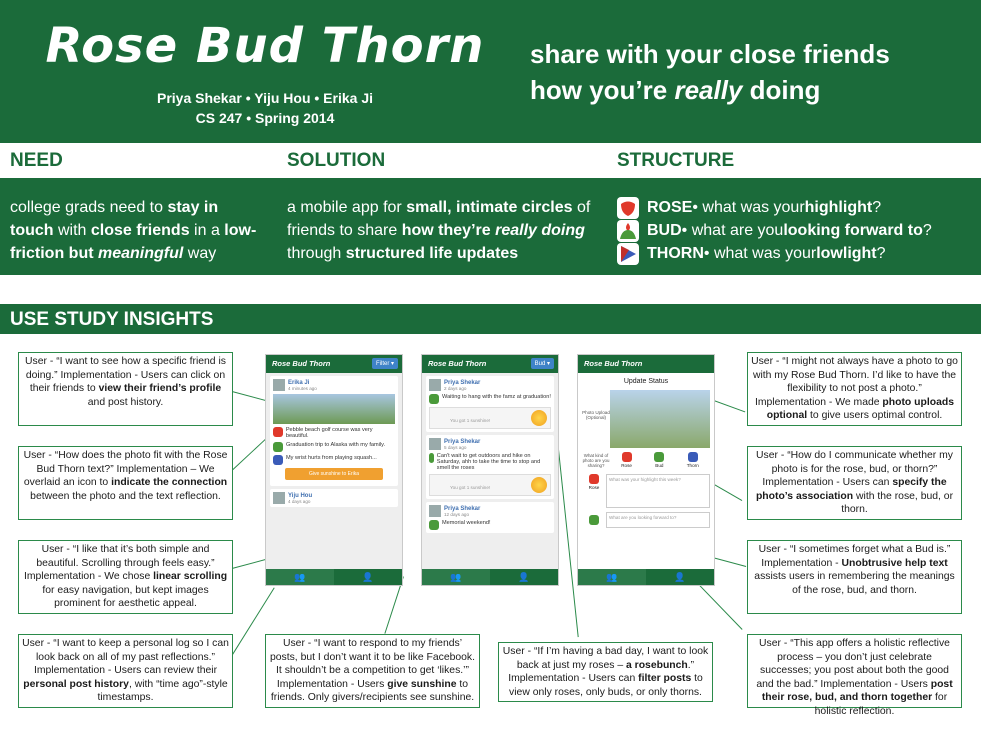  What do you see at coordinates (658, 520) in the screenshot?
I see `bud-input: What are you looking forward to?` at bounding box center [658, 520].